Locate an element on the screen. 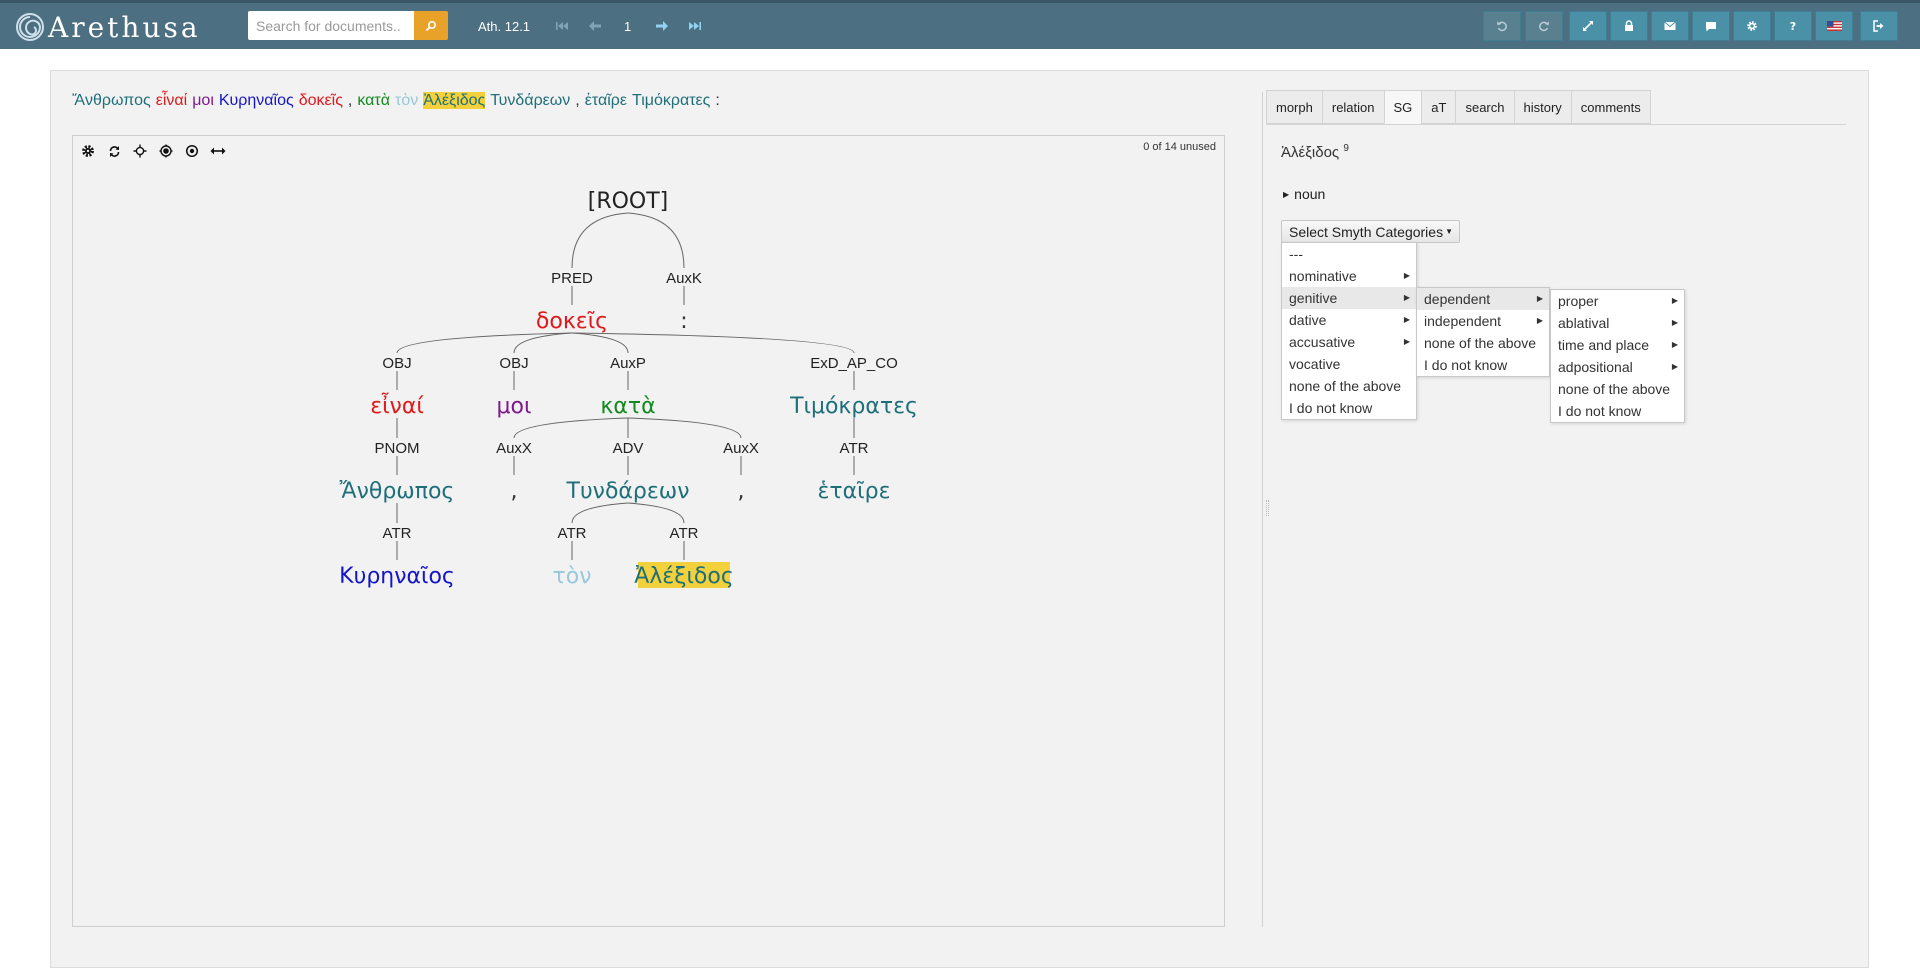 Image resolution: width=1920 pixels, height=968 pixels. tabs-underline is located at coordinates (1556, 124).